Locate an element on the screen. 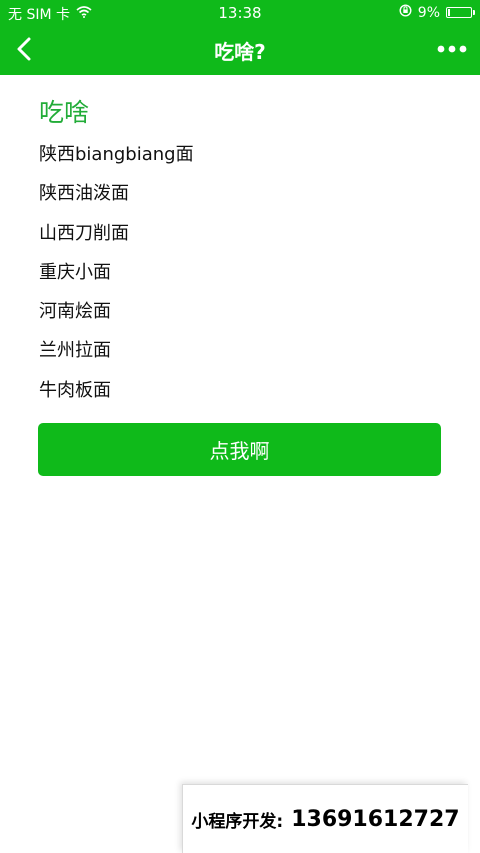  promo-phone: 13691612727 is located at coordinates (375, 819).